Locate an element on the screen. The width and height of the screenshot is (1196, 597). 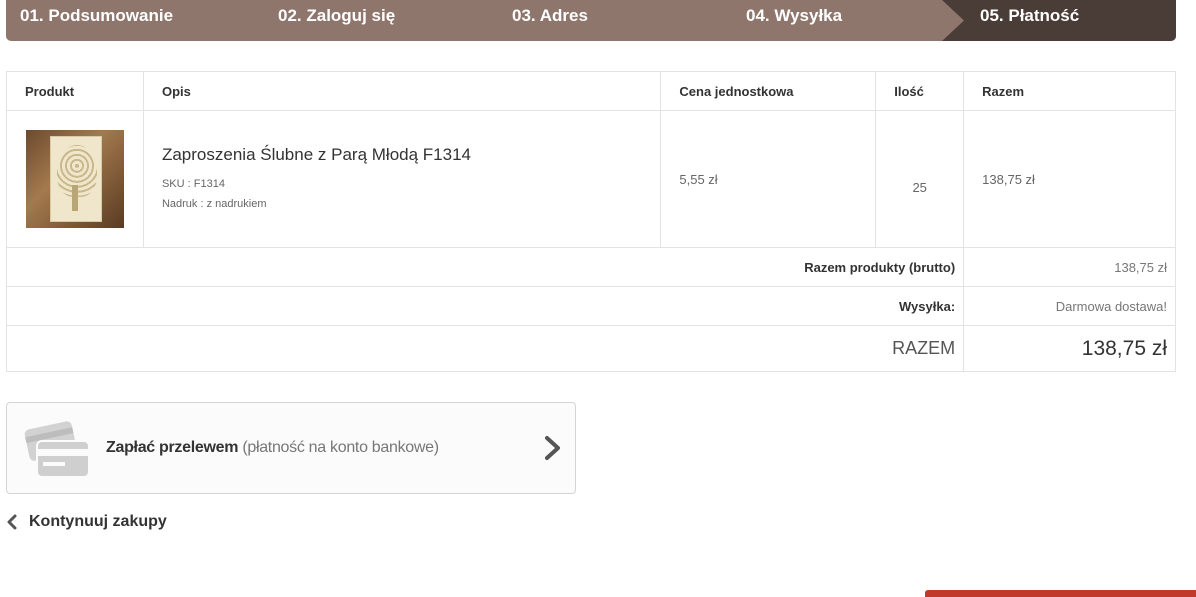
shipping-label: Wysyłka: is located at coordinates (485, 306).